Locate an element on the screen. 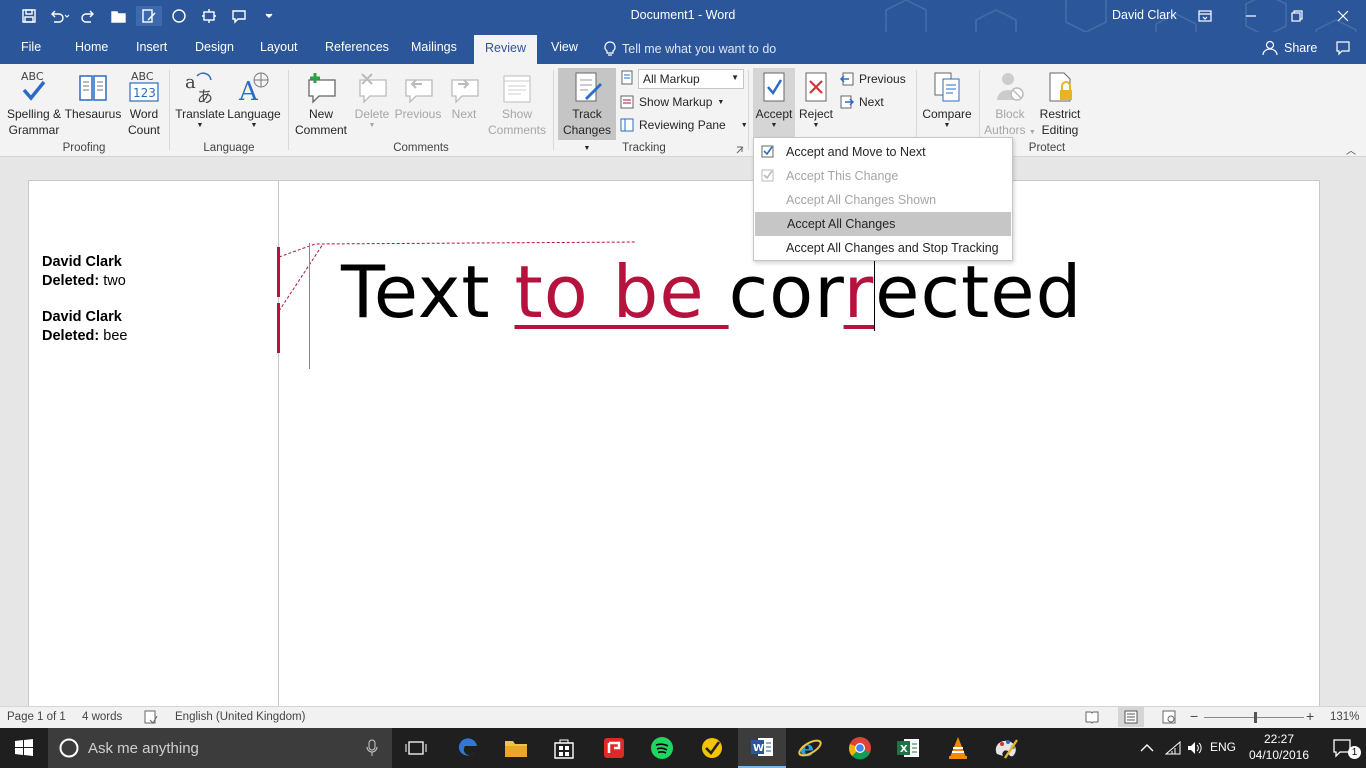  show-comments-button: Show Comments is located at coordinates (517, 103).